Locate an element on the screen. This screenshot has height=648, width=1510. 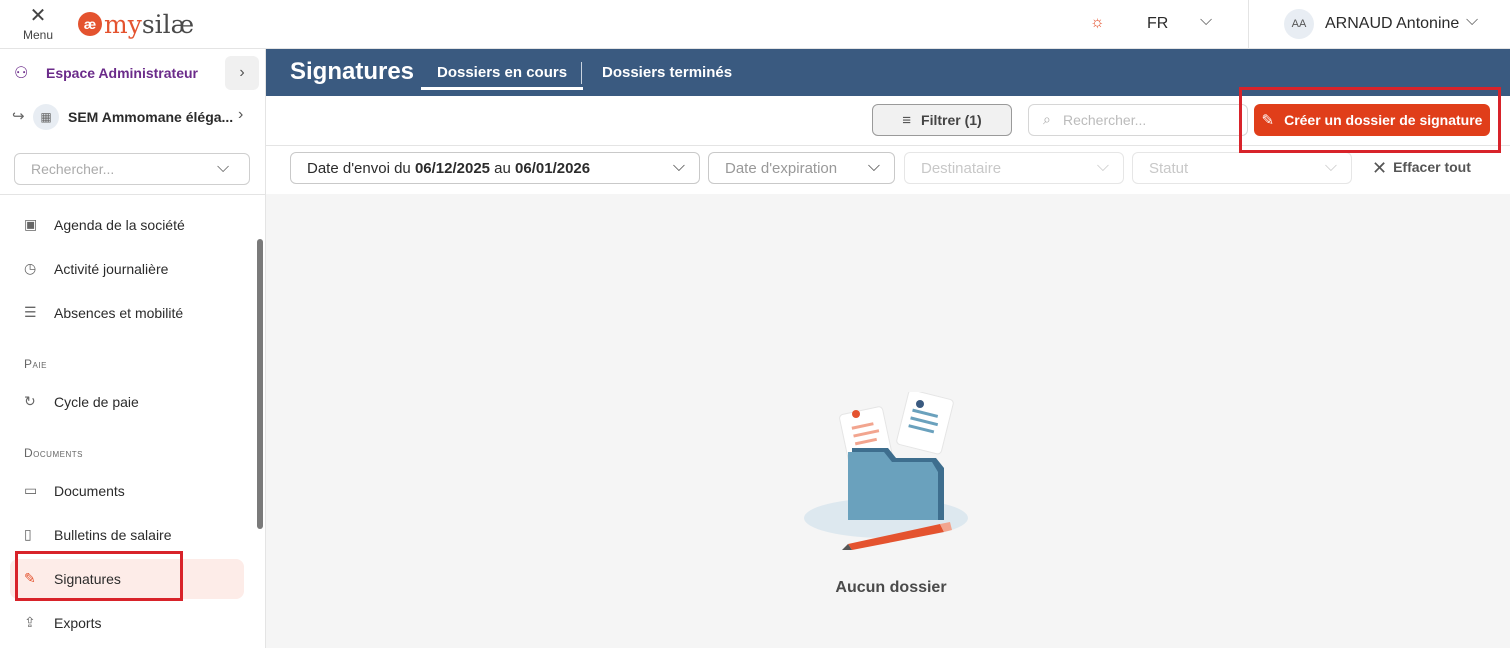
sidebar-item-absences: ☰ Absences et mobilité is located at coordinates (127, 313).